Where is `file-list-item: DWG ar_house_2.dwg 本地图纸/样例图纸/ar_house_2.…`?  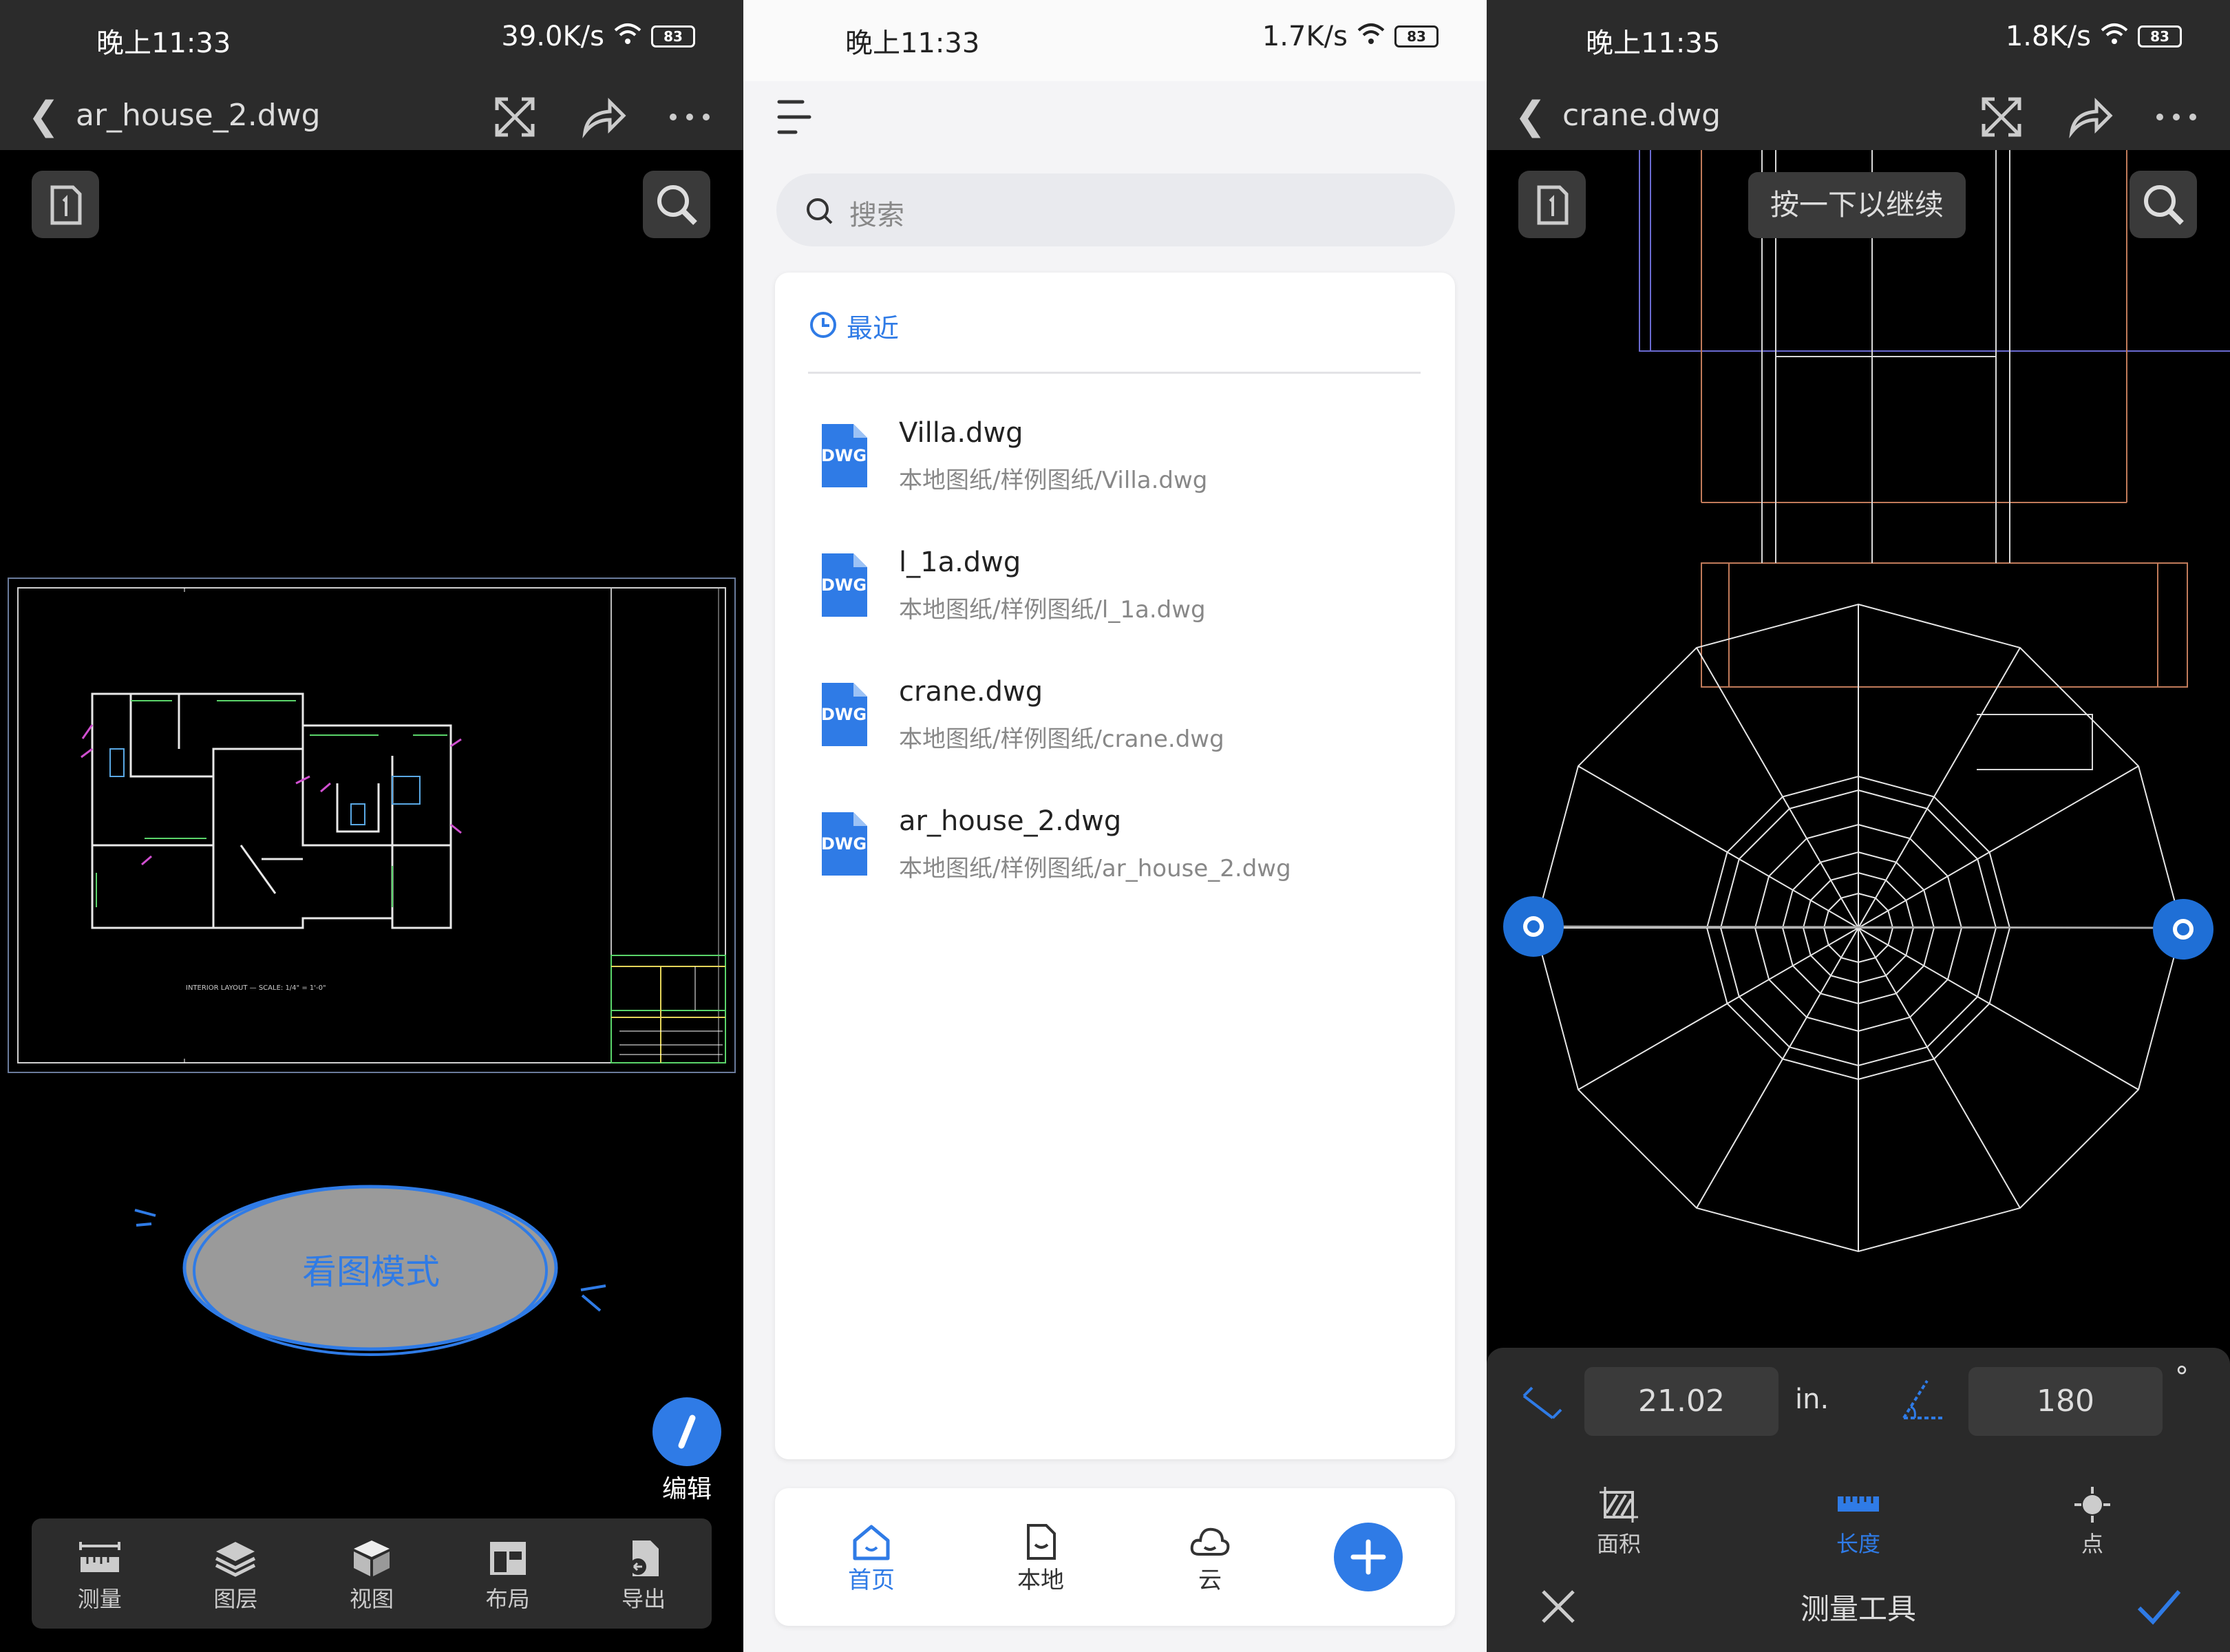
file-list-item: DWG ar_house_2.dwg 本地图纸/样例图纸/ar_house_2.… is located at coordinates (1115, 837).